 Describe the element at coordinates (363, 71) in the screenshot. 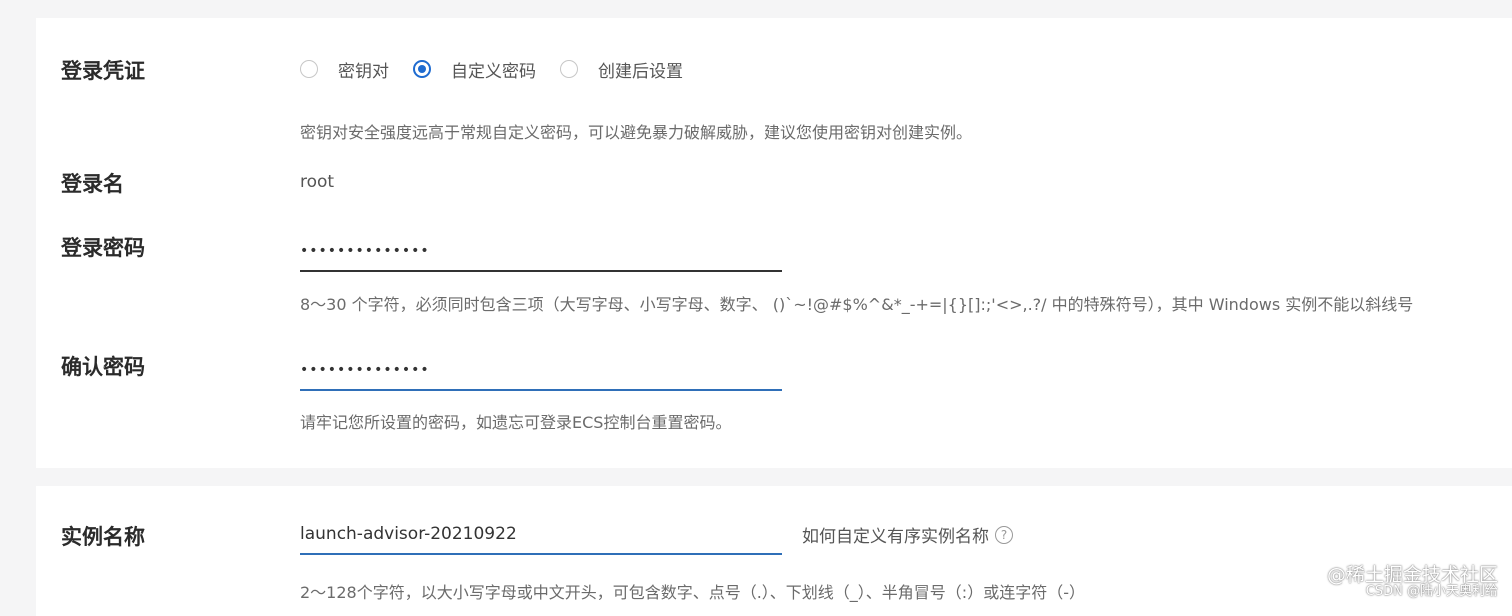

I see `radio-key-pair-label: 密钥对` at that location.